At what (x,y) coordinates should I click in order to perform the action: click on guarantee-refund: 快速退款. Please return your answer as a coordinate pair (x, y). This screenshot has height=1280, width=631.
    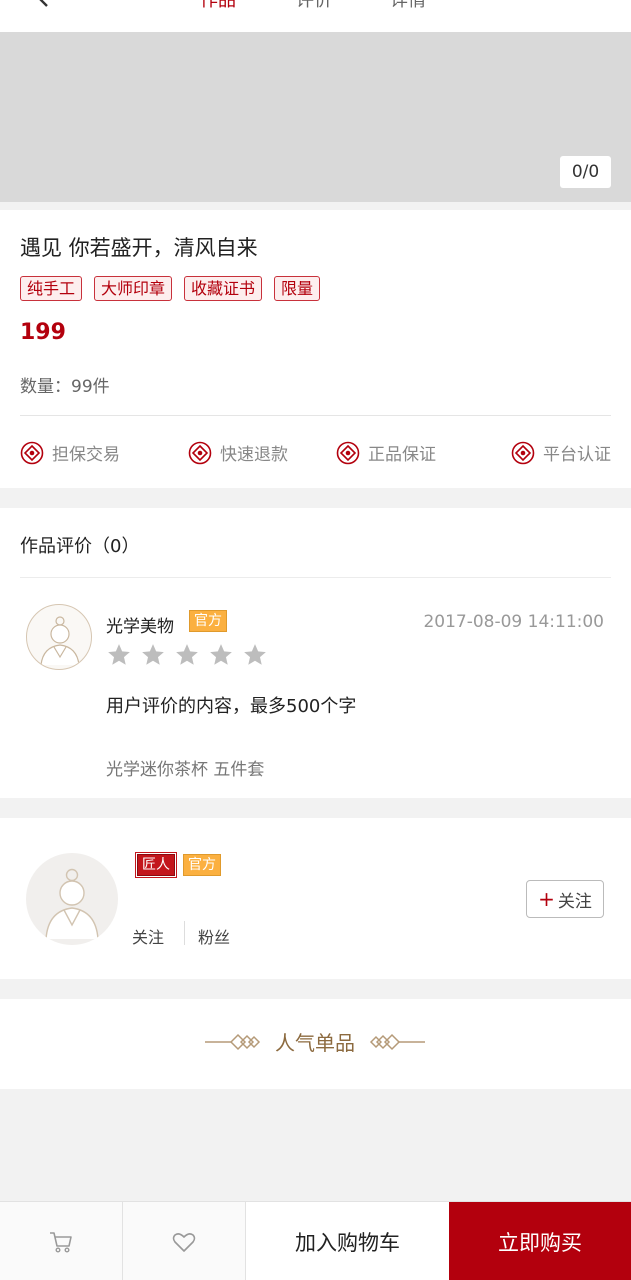
    Looking at the image, I should click on (238, 452).